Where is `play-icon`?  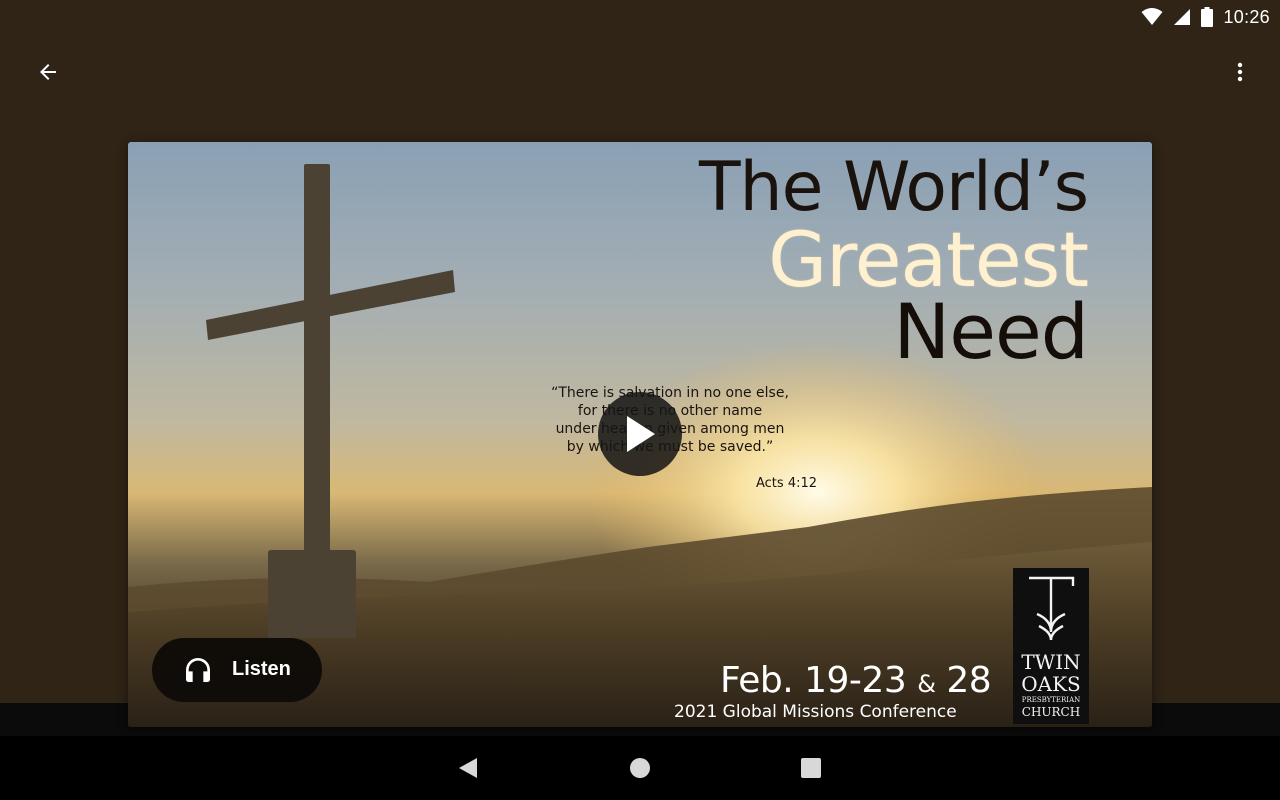
play-icon is located at coordinates (641, 434).